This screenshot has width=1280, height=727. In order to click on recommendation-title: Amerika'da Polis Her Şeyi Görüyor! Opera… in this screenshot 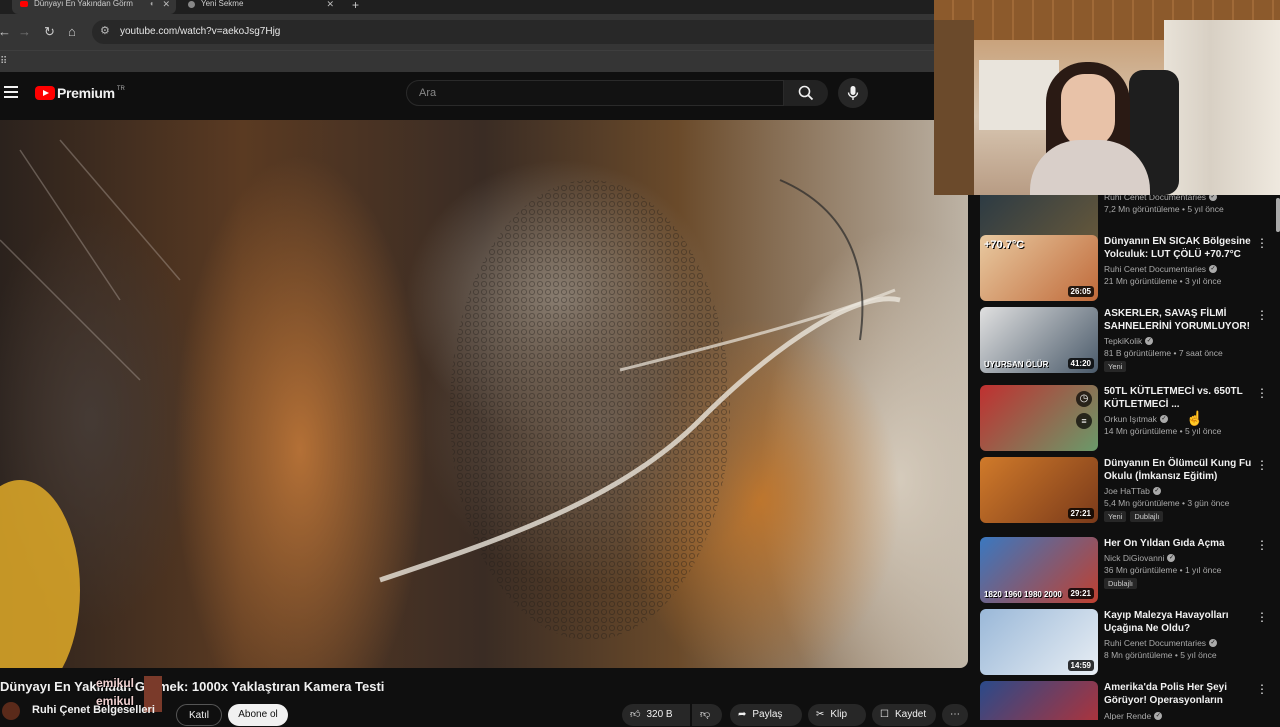, I will do `click(1180, 694)`.